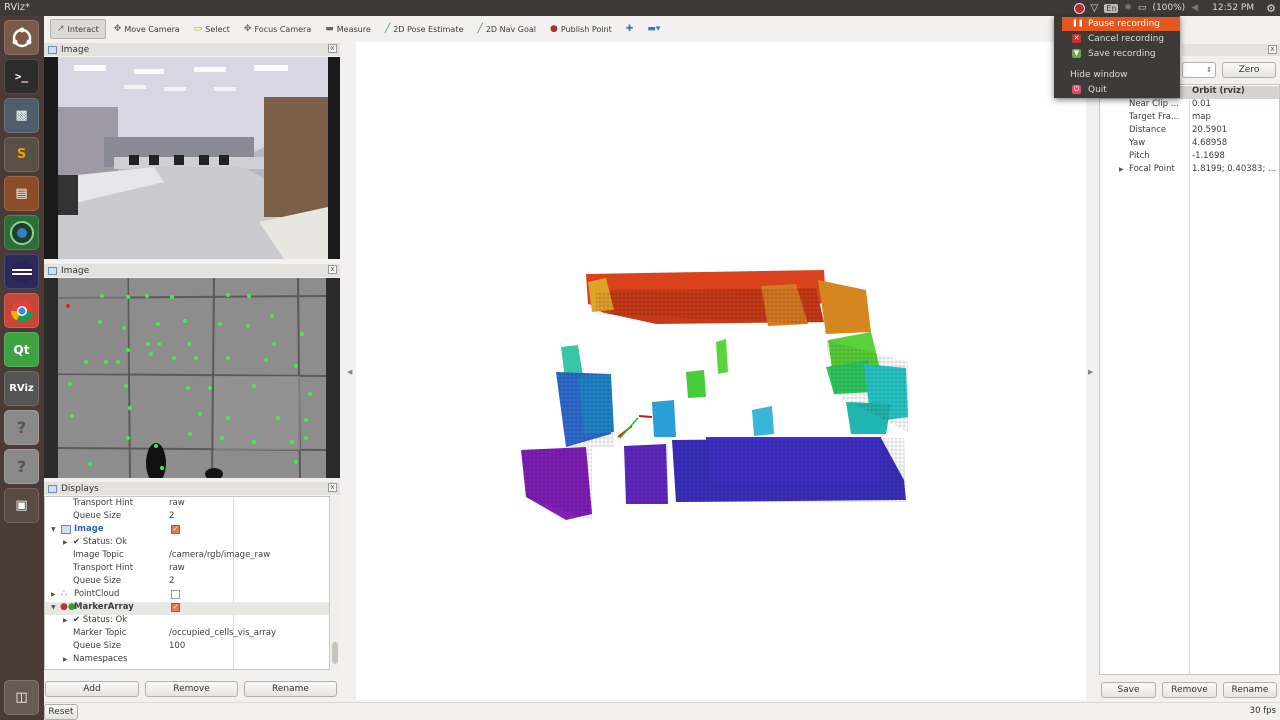  Describe the element at coordinates (1117, 90) in the screenshot. I see `quit-item: ⏻ Quit` at that location.